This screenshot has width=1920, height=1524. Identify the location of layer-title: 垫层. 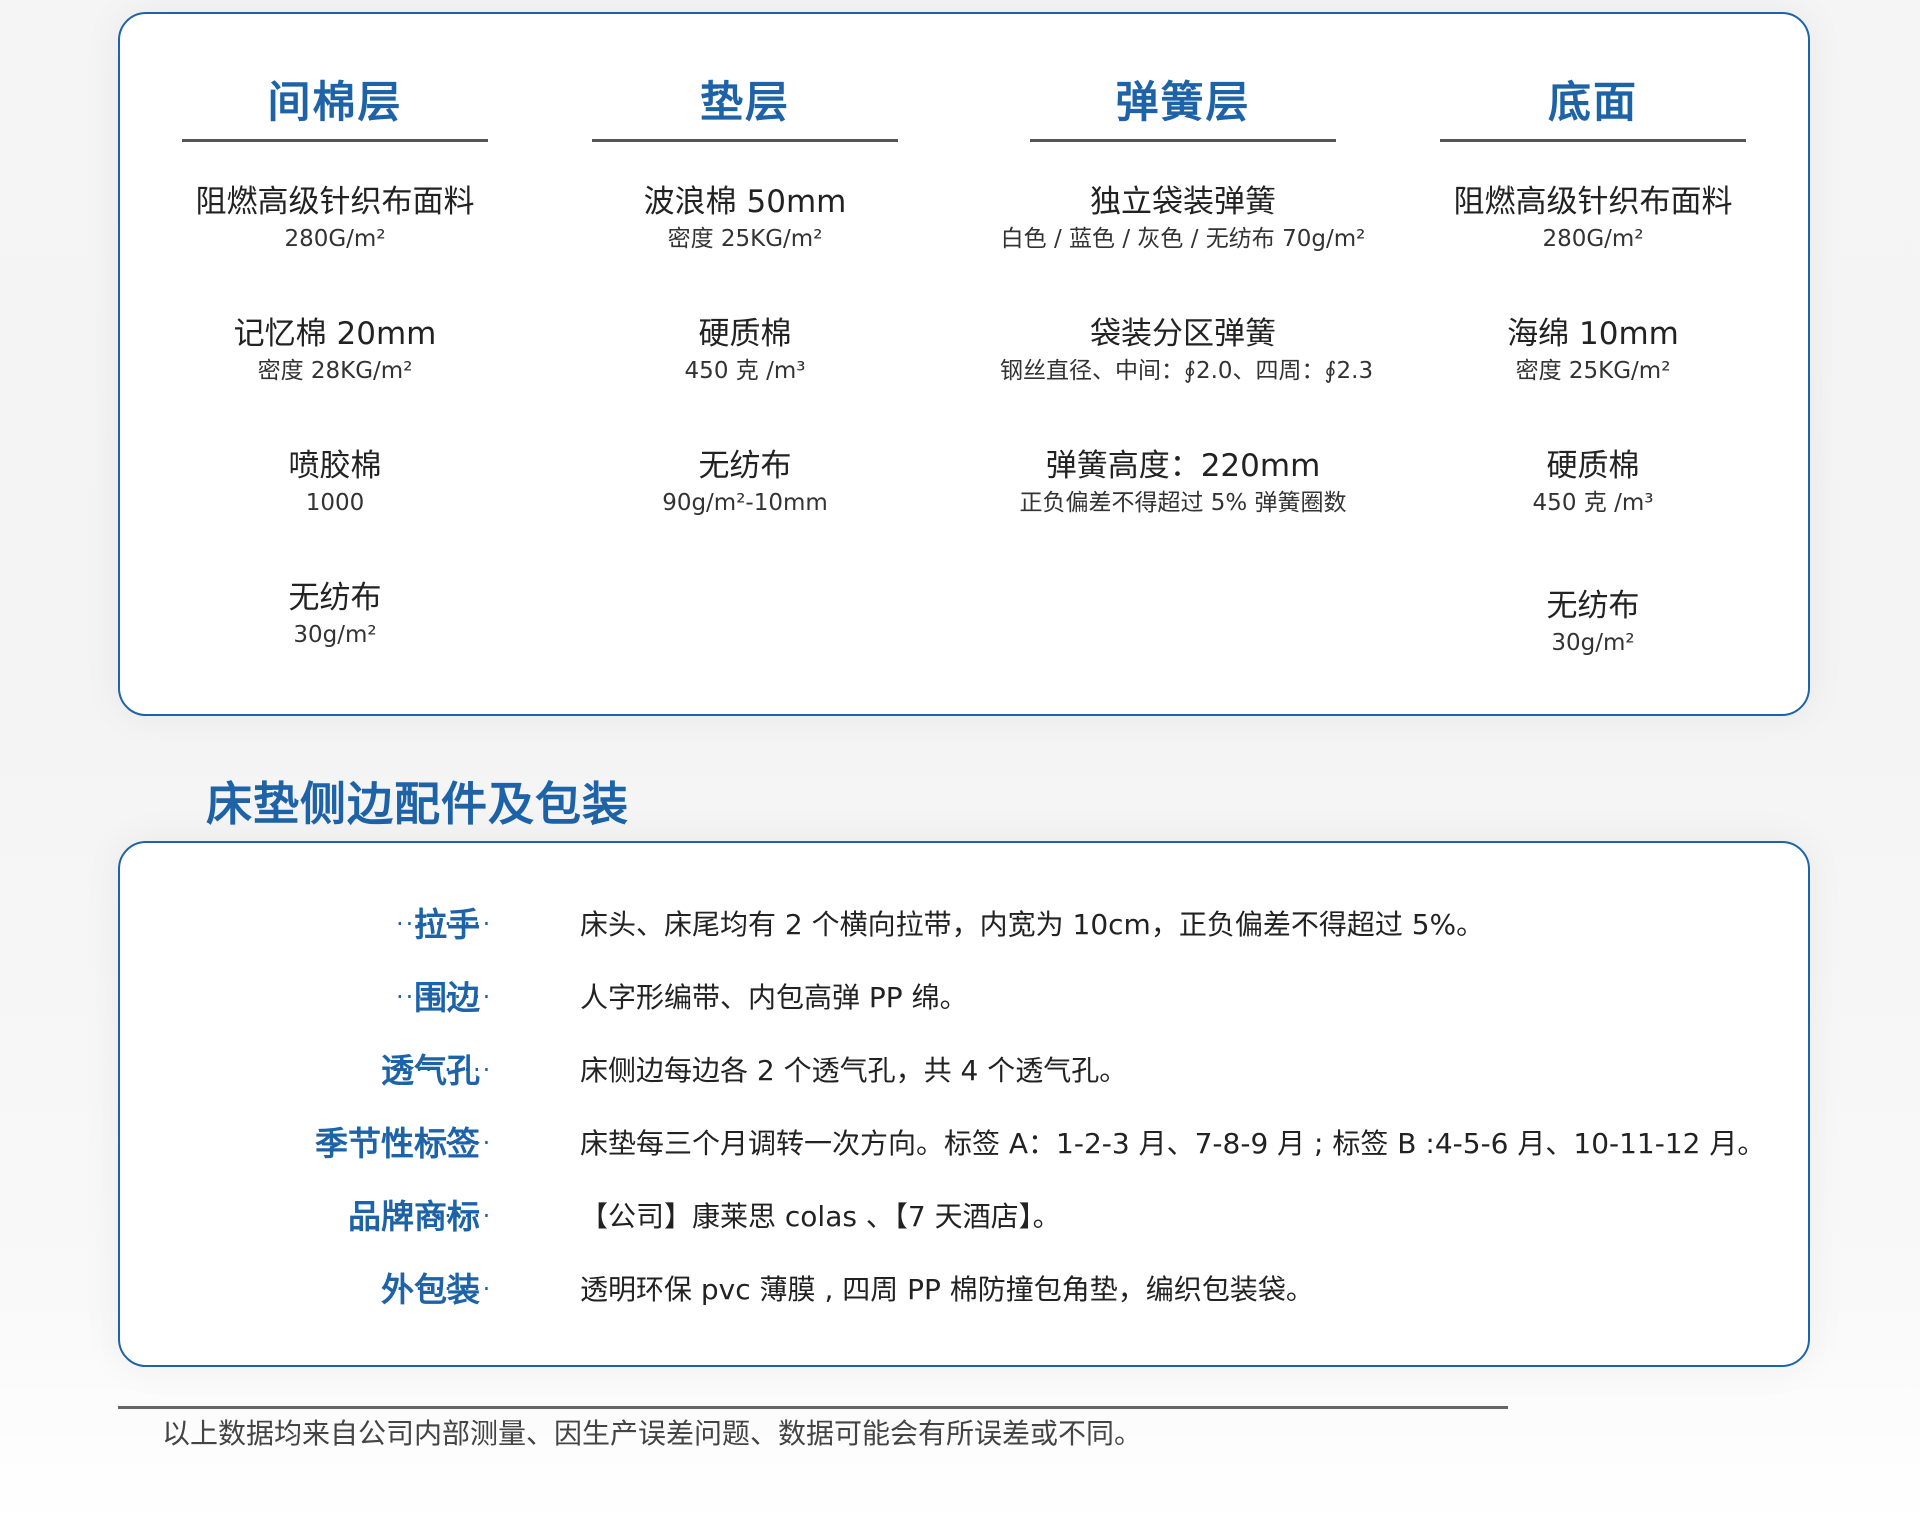
(745, 103).